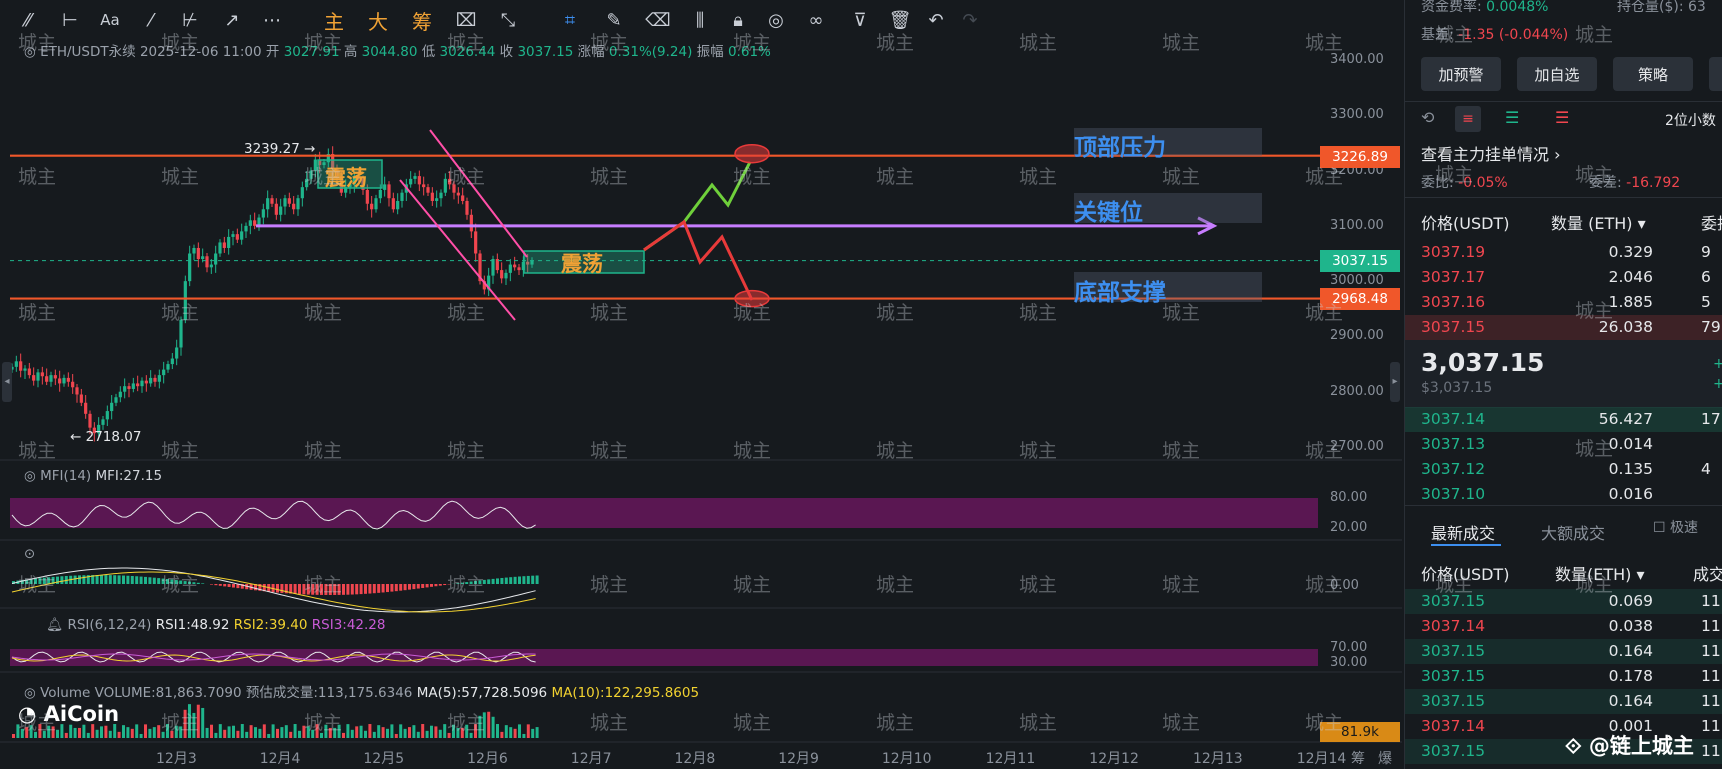  What do you see at coordinates (1562, 117) in the screenshot?
I see `asks-only-icon: ☰` at bounding box center [1562, 117].